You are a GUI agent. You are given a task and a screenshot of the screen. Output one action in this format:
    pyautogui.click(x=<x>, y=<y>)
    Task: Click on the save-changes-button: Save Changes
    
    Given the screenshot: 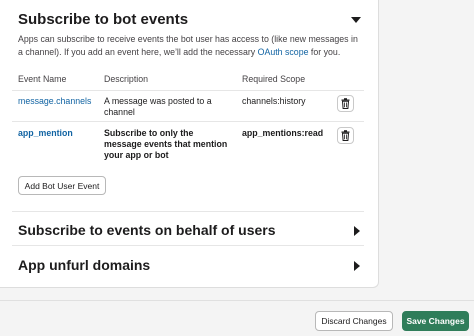 What is the action you would take?
    pyautogui.click(x=435, y=321)
    